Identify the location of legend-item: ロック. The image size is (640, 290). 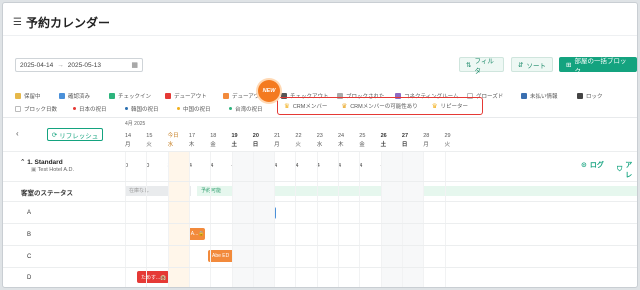
(597, 96).